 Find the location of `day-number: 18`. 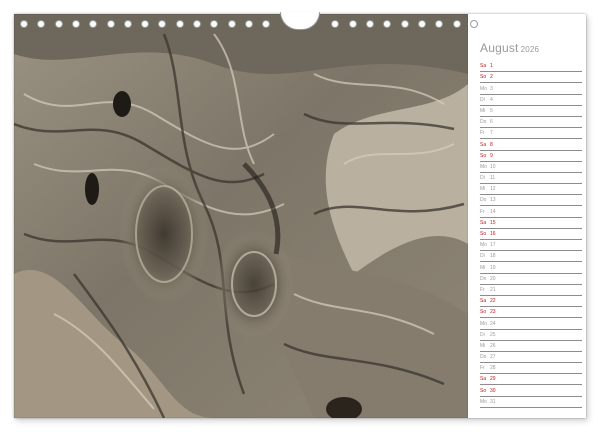

day-number: 18 is located at coordinates (493, 256).